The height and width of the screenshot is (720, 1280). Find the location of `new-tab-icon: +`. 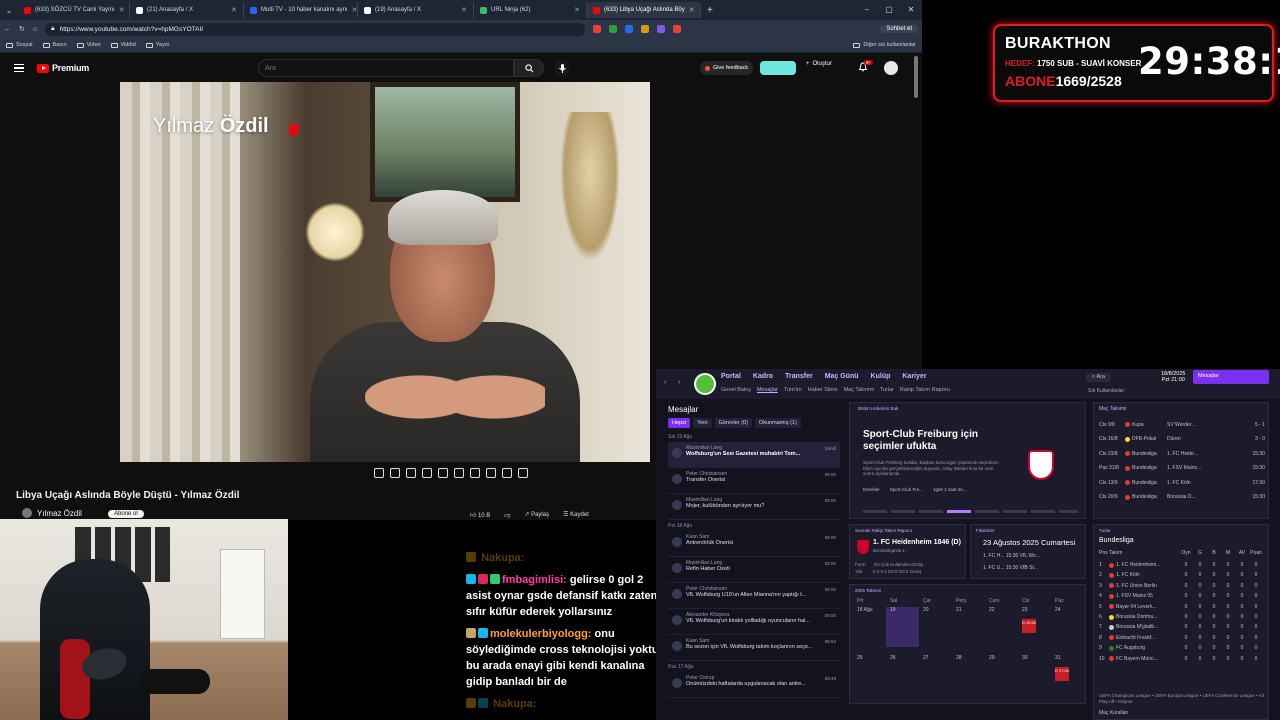

new-tab-icon: + is located at coordinates (710, 10).